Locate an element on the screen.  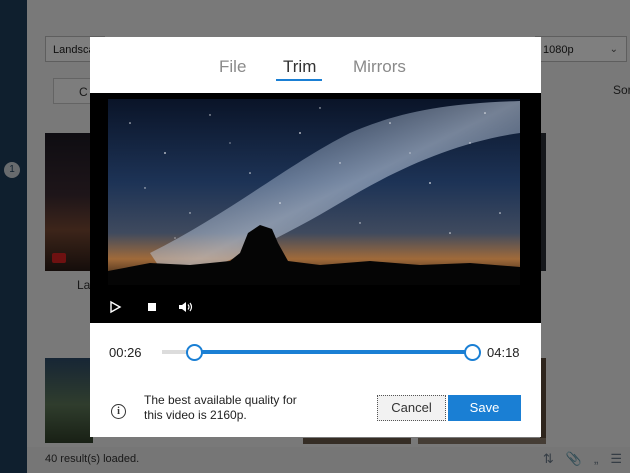
tab-mirrors: Mirrors is located at coordinates (379, 67).